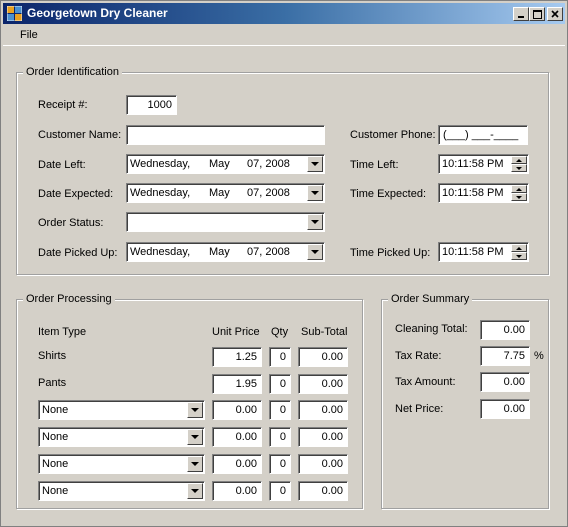  I want to click on time-left-picker: 10:11:58 PM, so click(483, 164).